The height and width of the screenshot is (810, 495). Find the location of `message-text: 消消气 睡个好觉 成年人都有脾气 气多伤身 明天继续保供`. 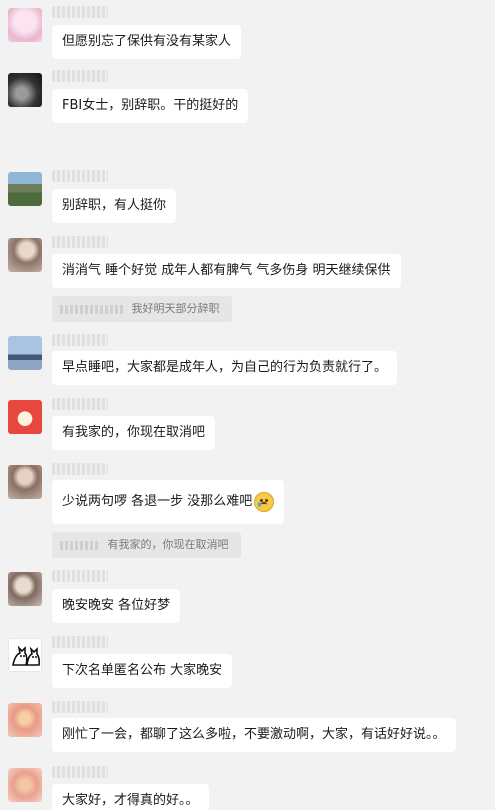

message-text: 消消气 睡个好觉 成年人都有脾气 气多伤身 明天继续保供 is located at coordinates (226, 270).